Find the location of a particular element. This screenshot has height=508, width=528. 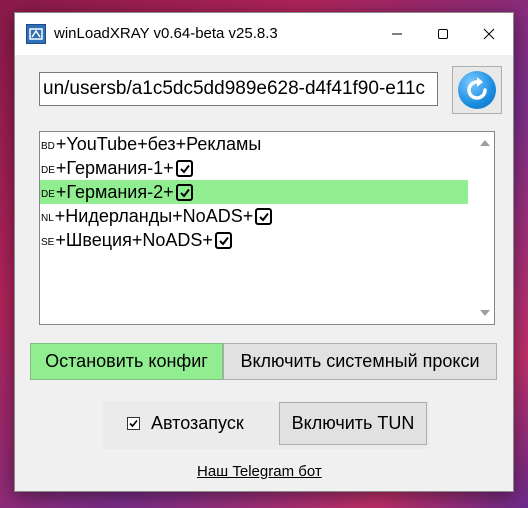

maximize-button is located at coordinates (443, 34).